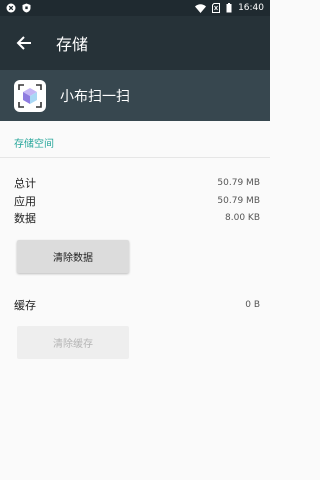 The height and width of the screenshot is (480, 320). Describe the element at coordinates (242, 218) in the screenshot. I see `data-size-value: 8.00 KB` at that location.